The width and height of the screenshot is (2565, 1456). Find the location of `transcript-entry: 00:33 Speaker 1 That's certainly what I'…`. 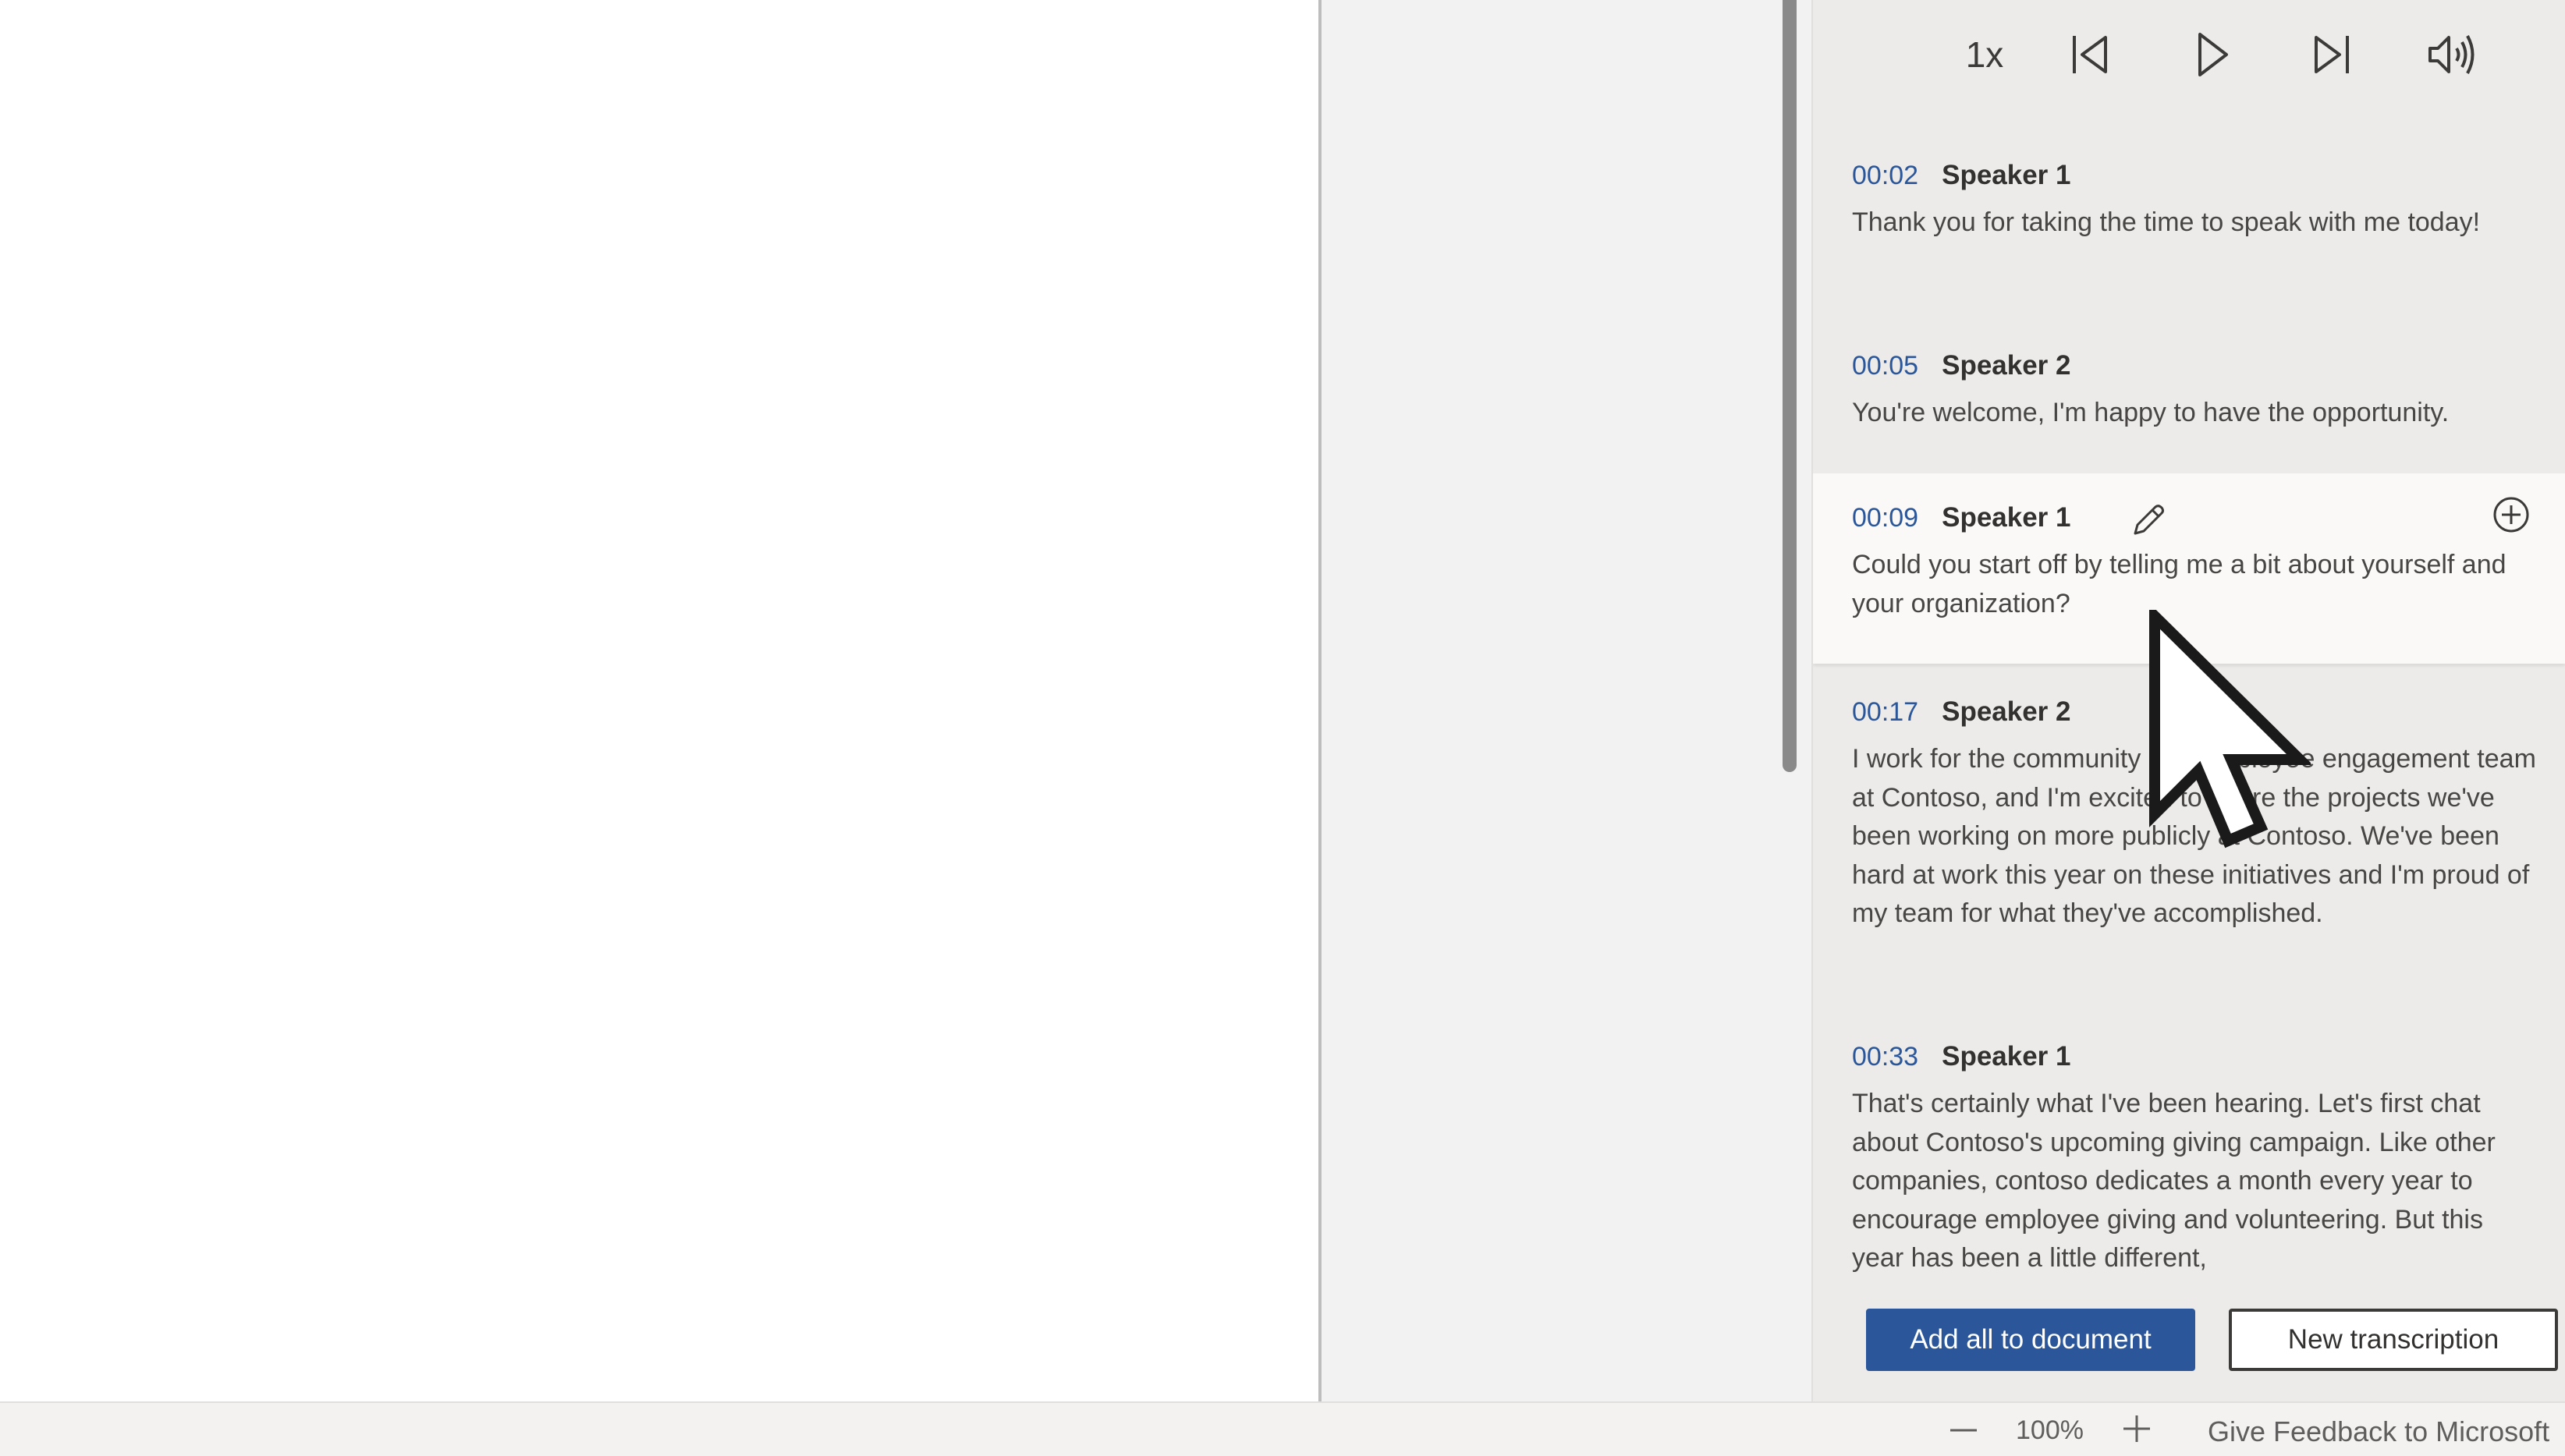

transcript-entry: 00:33 Speaker 1 That's certainly what I'… is located at coordinates (2189, 1159).